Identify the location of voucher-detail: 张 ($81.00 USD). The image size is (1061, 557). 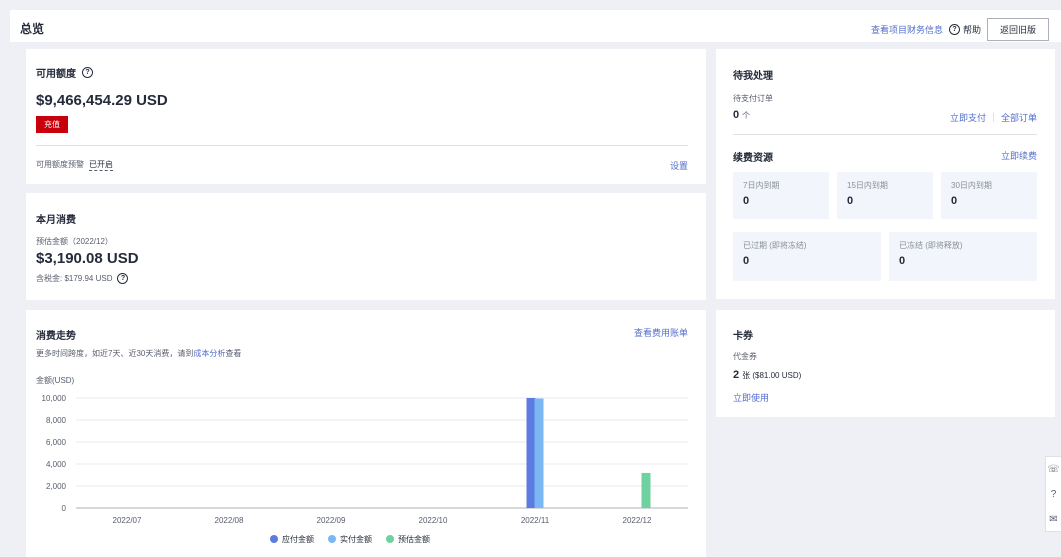
(772, 375).